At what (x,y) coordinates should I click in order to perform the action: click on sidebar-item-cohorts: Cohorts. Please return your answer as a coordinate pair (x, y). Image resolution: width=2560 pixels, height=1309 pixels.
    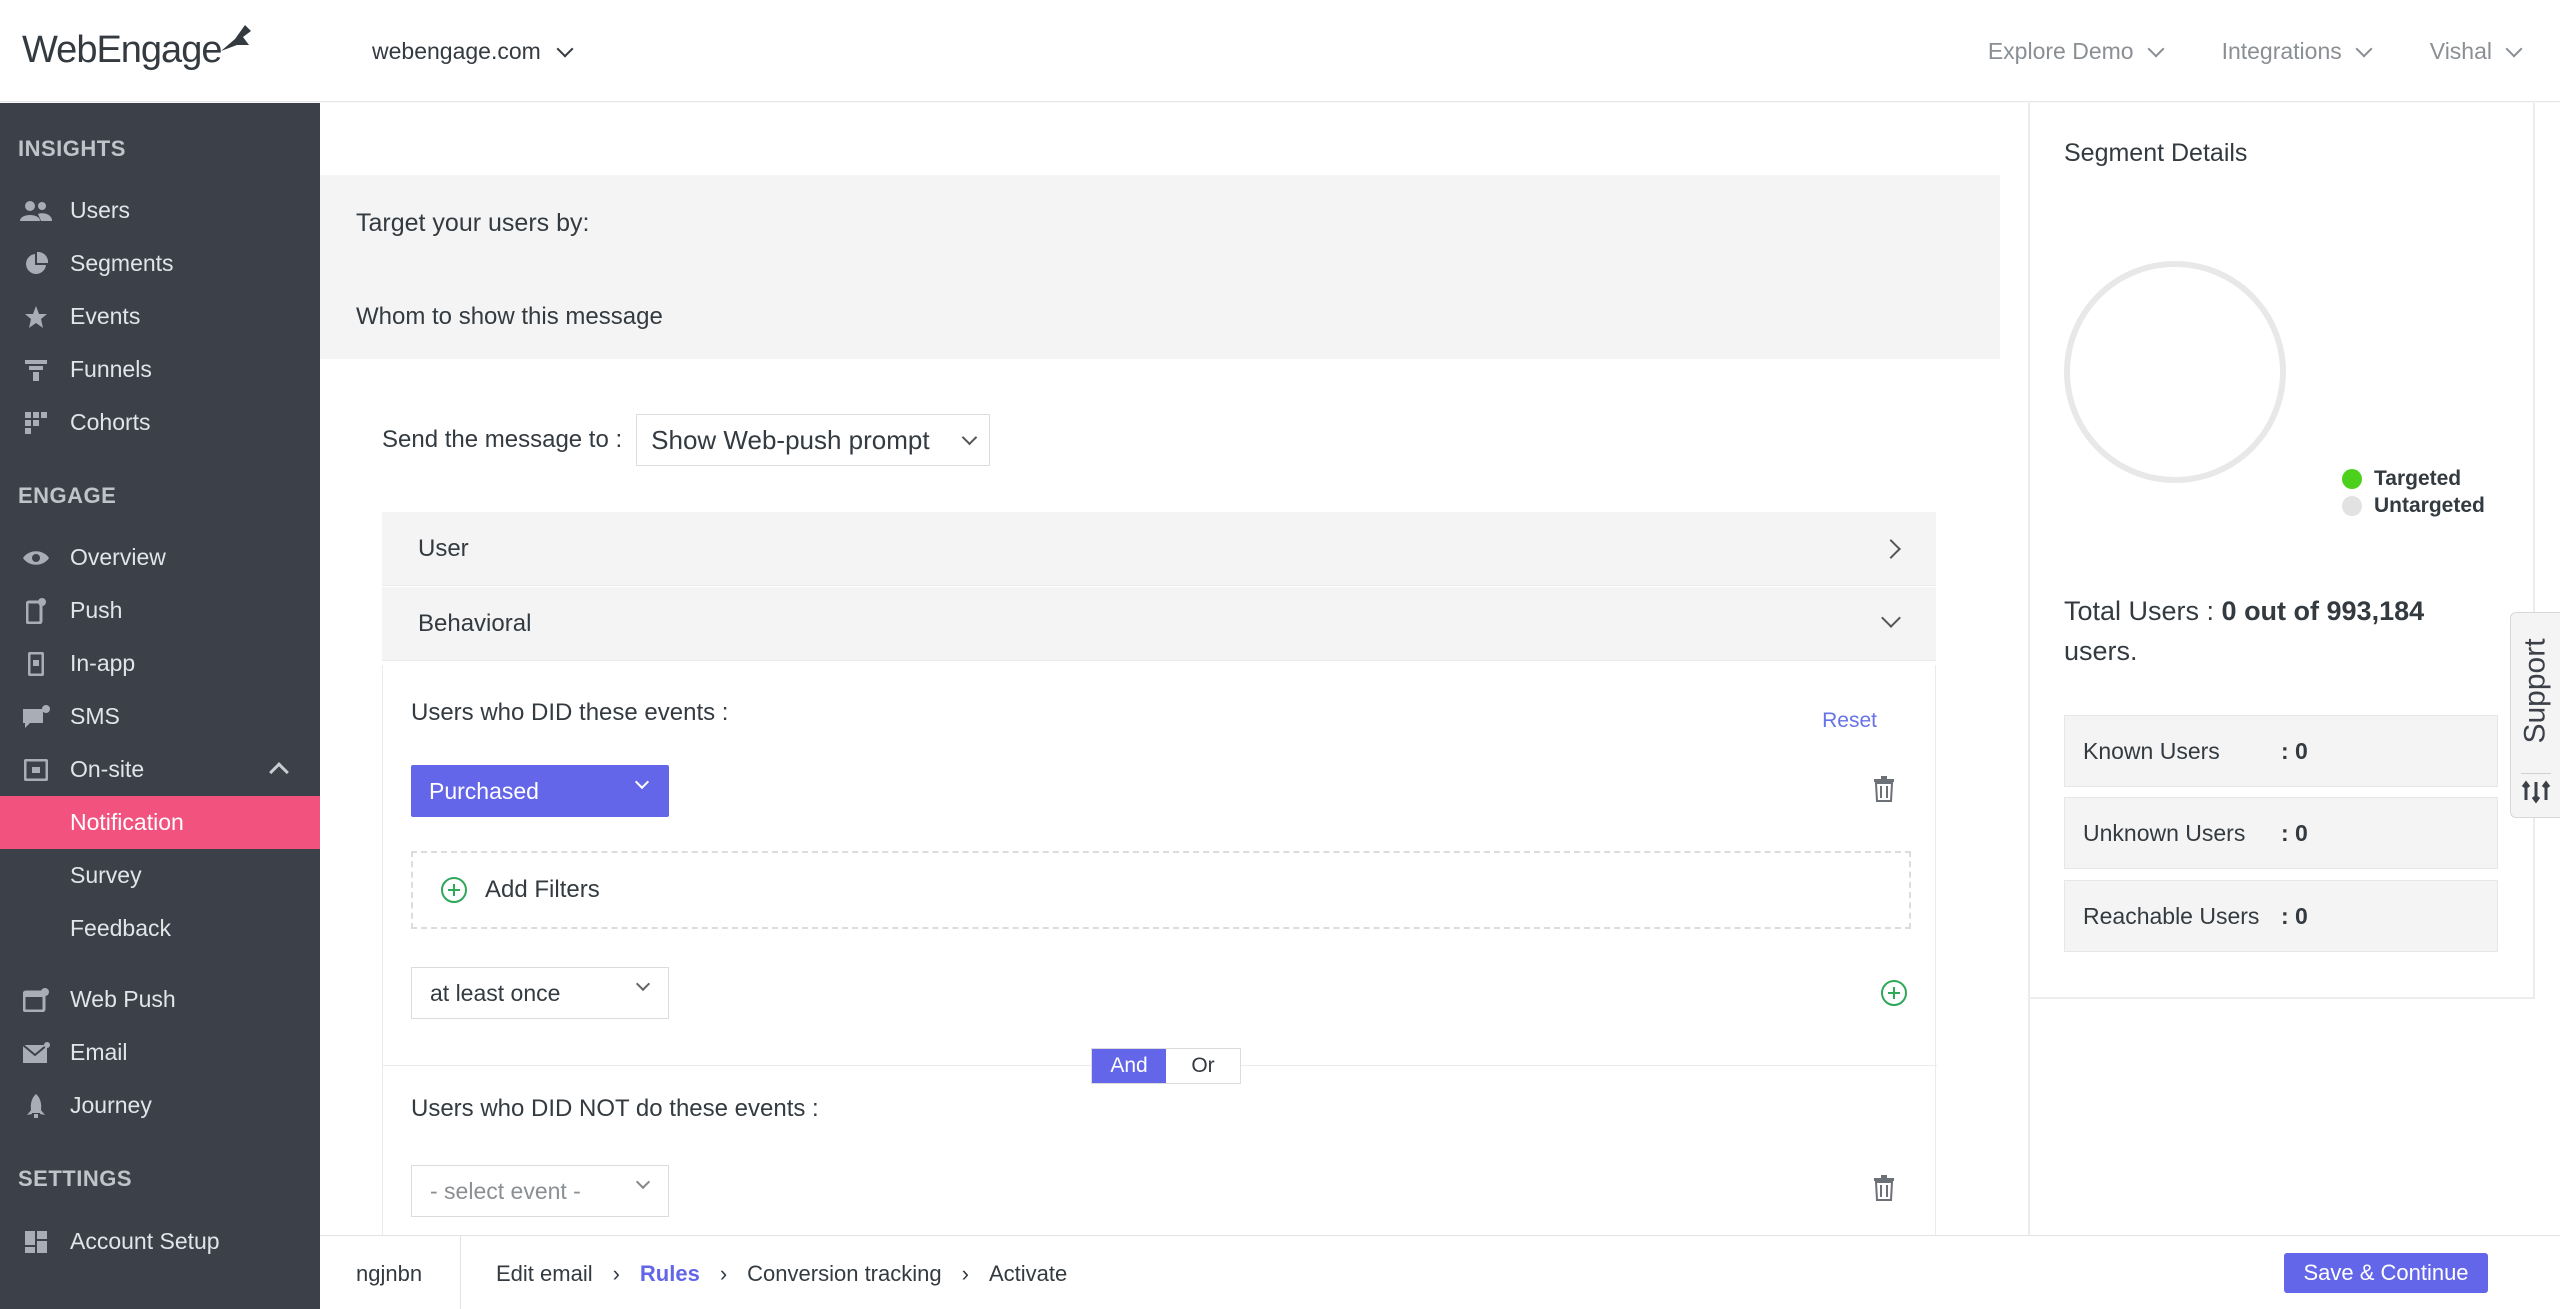
    Looking at the image, I should click on (160, 422).